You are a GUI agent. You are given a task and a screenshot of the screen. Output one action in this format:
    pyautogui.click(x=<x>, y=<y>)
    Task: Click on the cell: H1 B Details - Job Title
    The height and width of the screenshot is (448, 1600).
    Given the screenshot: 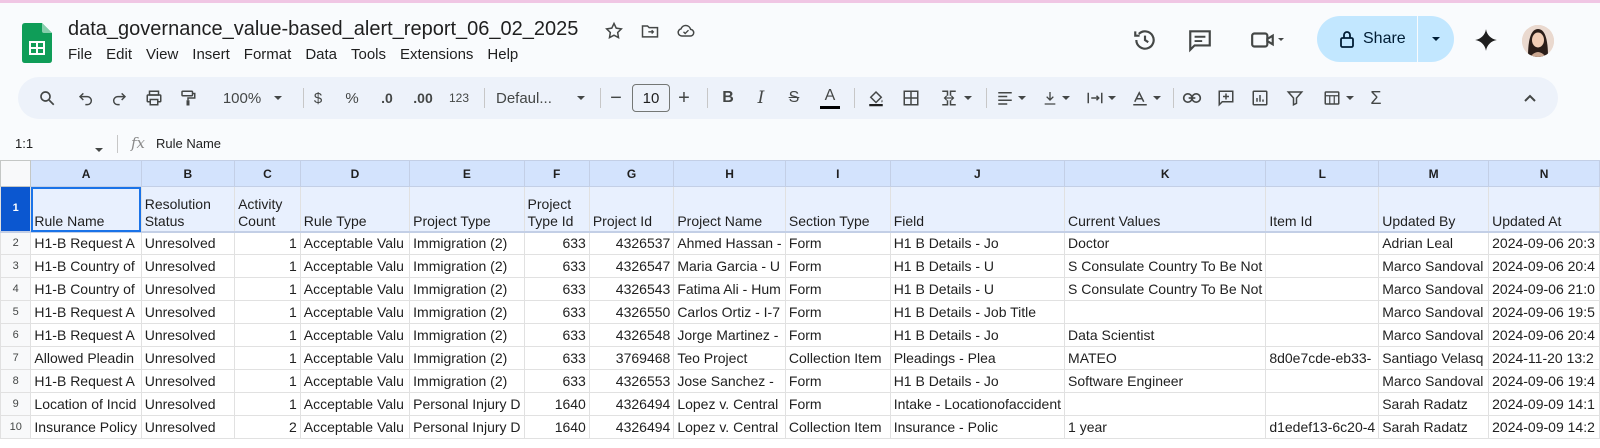 What is the action you would take?
    pyautogui.click(x=977, y=312)
    